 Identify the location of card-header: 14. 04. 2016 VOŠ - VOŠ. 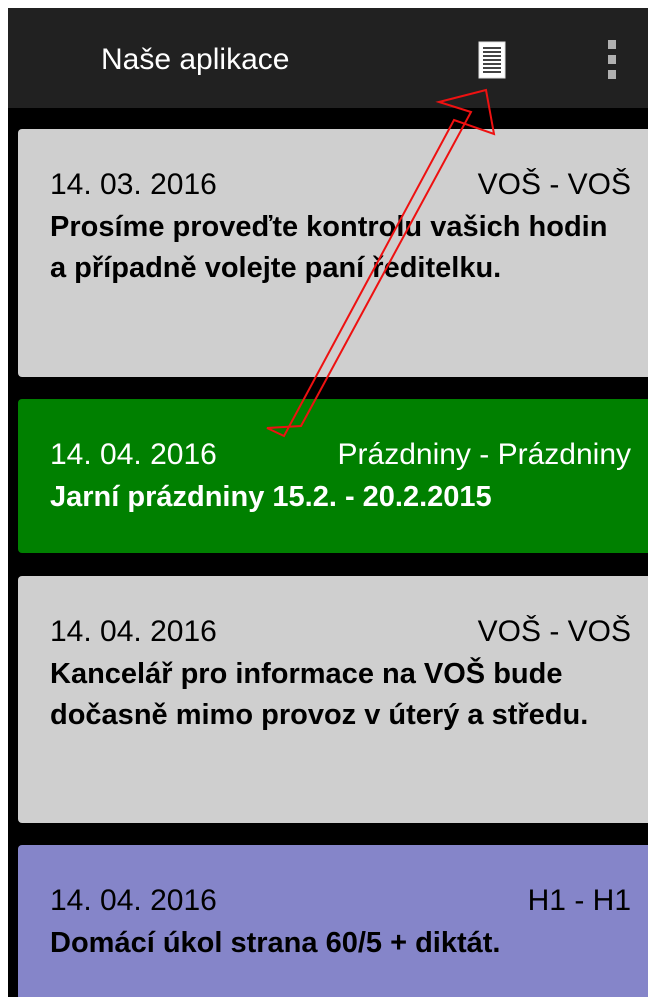
(340, 632).